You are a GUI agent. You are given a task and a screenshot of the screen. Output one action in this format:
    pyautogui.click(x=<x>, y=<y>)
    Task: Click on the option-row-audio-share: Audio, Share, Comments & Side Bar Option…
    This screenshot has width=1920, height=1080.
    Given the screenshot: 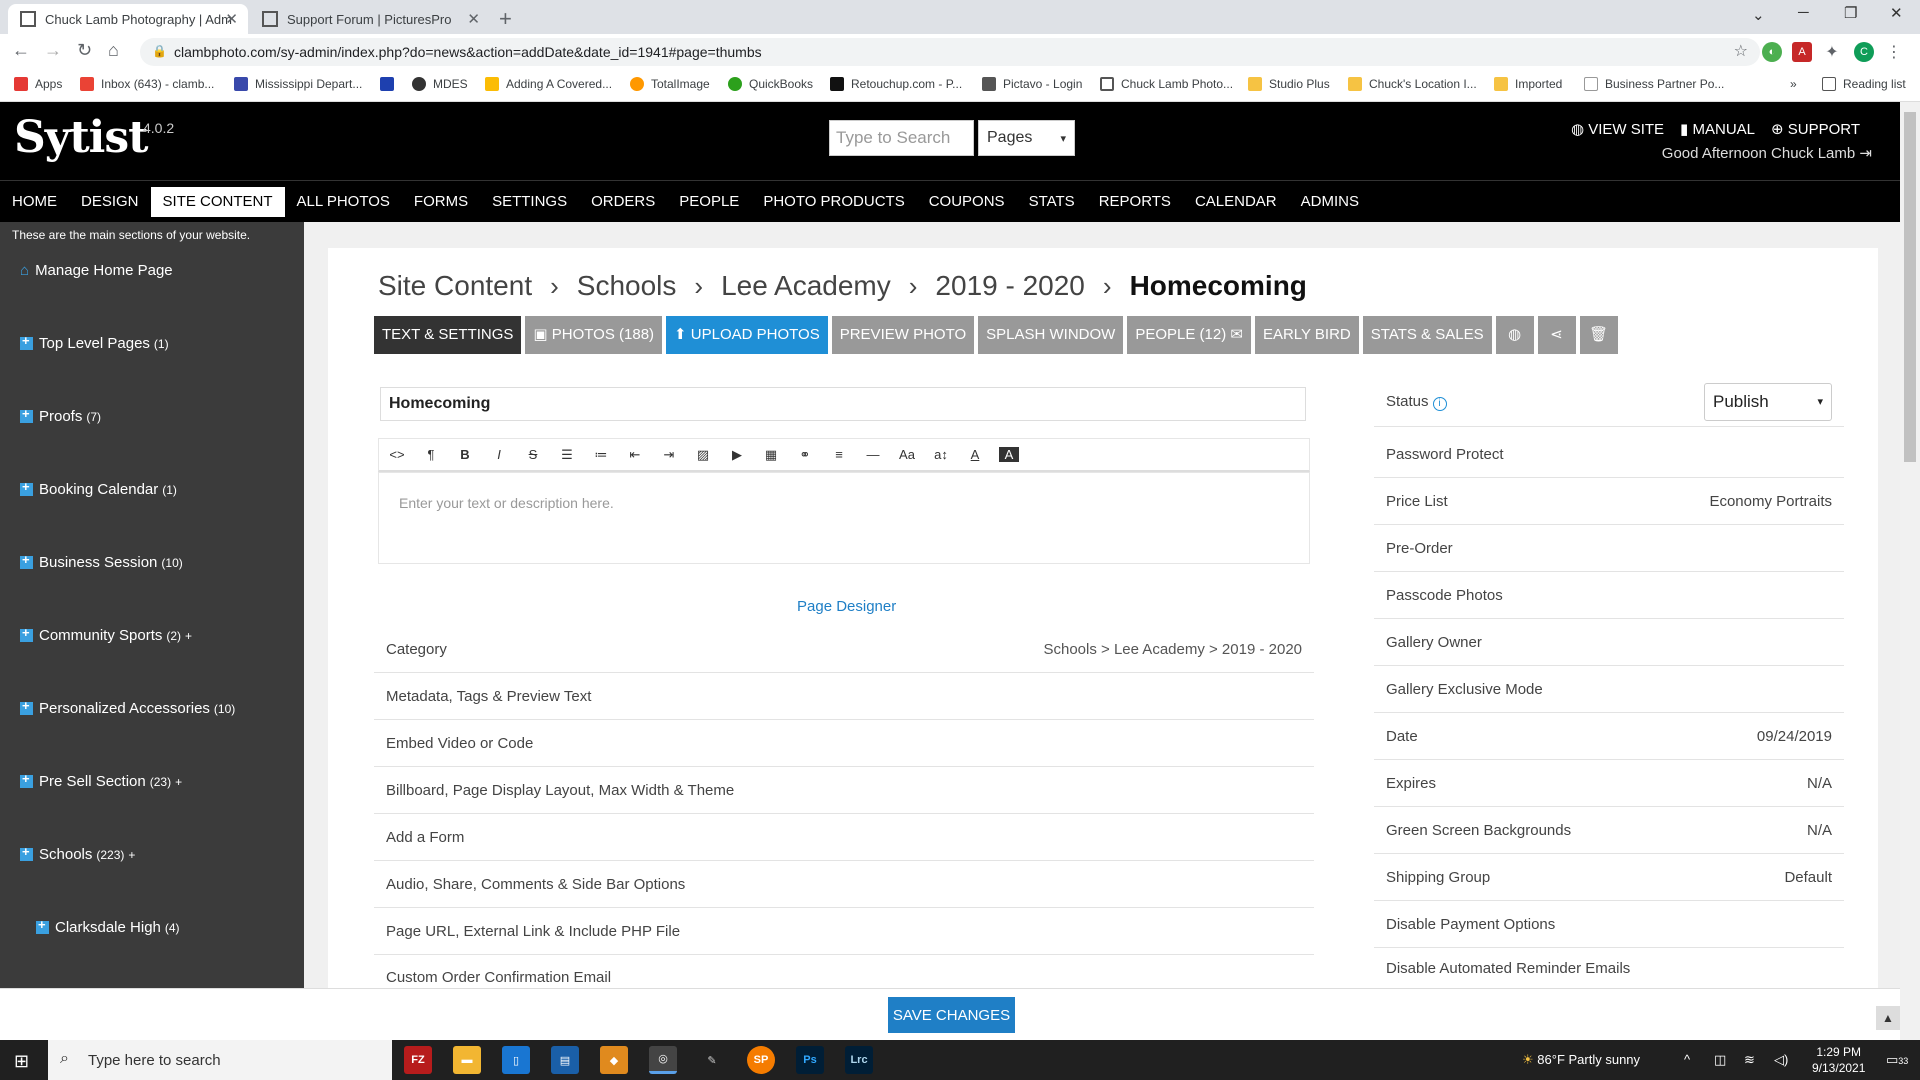 What is the action you would take?
    pyautogui.click(x=844, y=884)
    